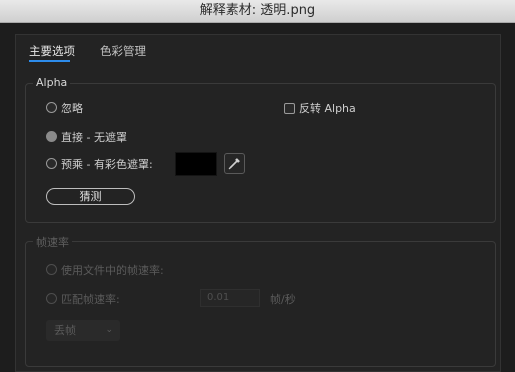 The height and width of the screenshot is (372, 515). Describe the element at coordinates (109, 330) in the screenshot. I see `chevron-down-icon: ⌄` at that location.